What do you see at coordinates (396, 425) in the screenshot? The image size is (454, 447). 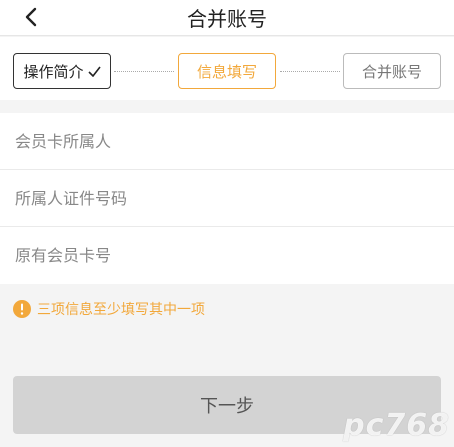 I see `watermark-logo: pc768` at bounding box center [396, 425].